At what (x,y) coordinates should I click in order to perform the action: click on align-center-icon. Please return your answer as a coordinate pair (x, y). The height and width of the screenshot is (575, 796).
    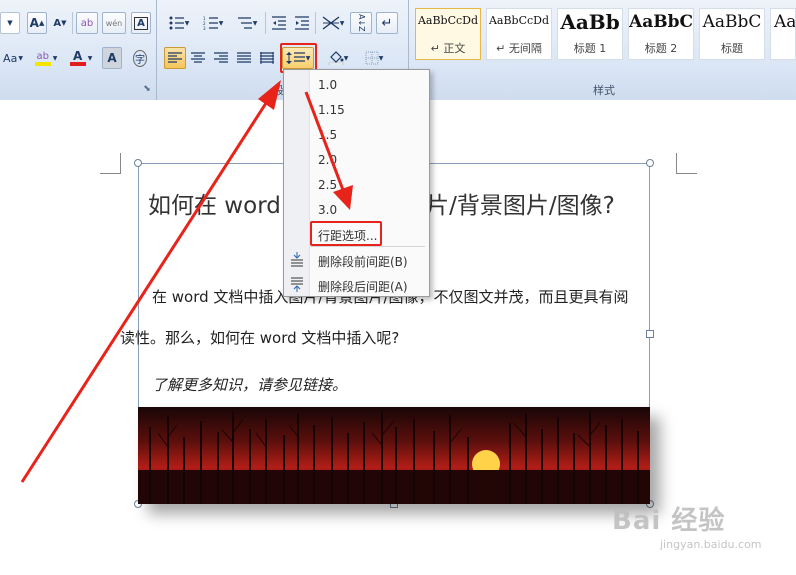
    Looking at the image, I should click on (198, 57).